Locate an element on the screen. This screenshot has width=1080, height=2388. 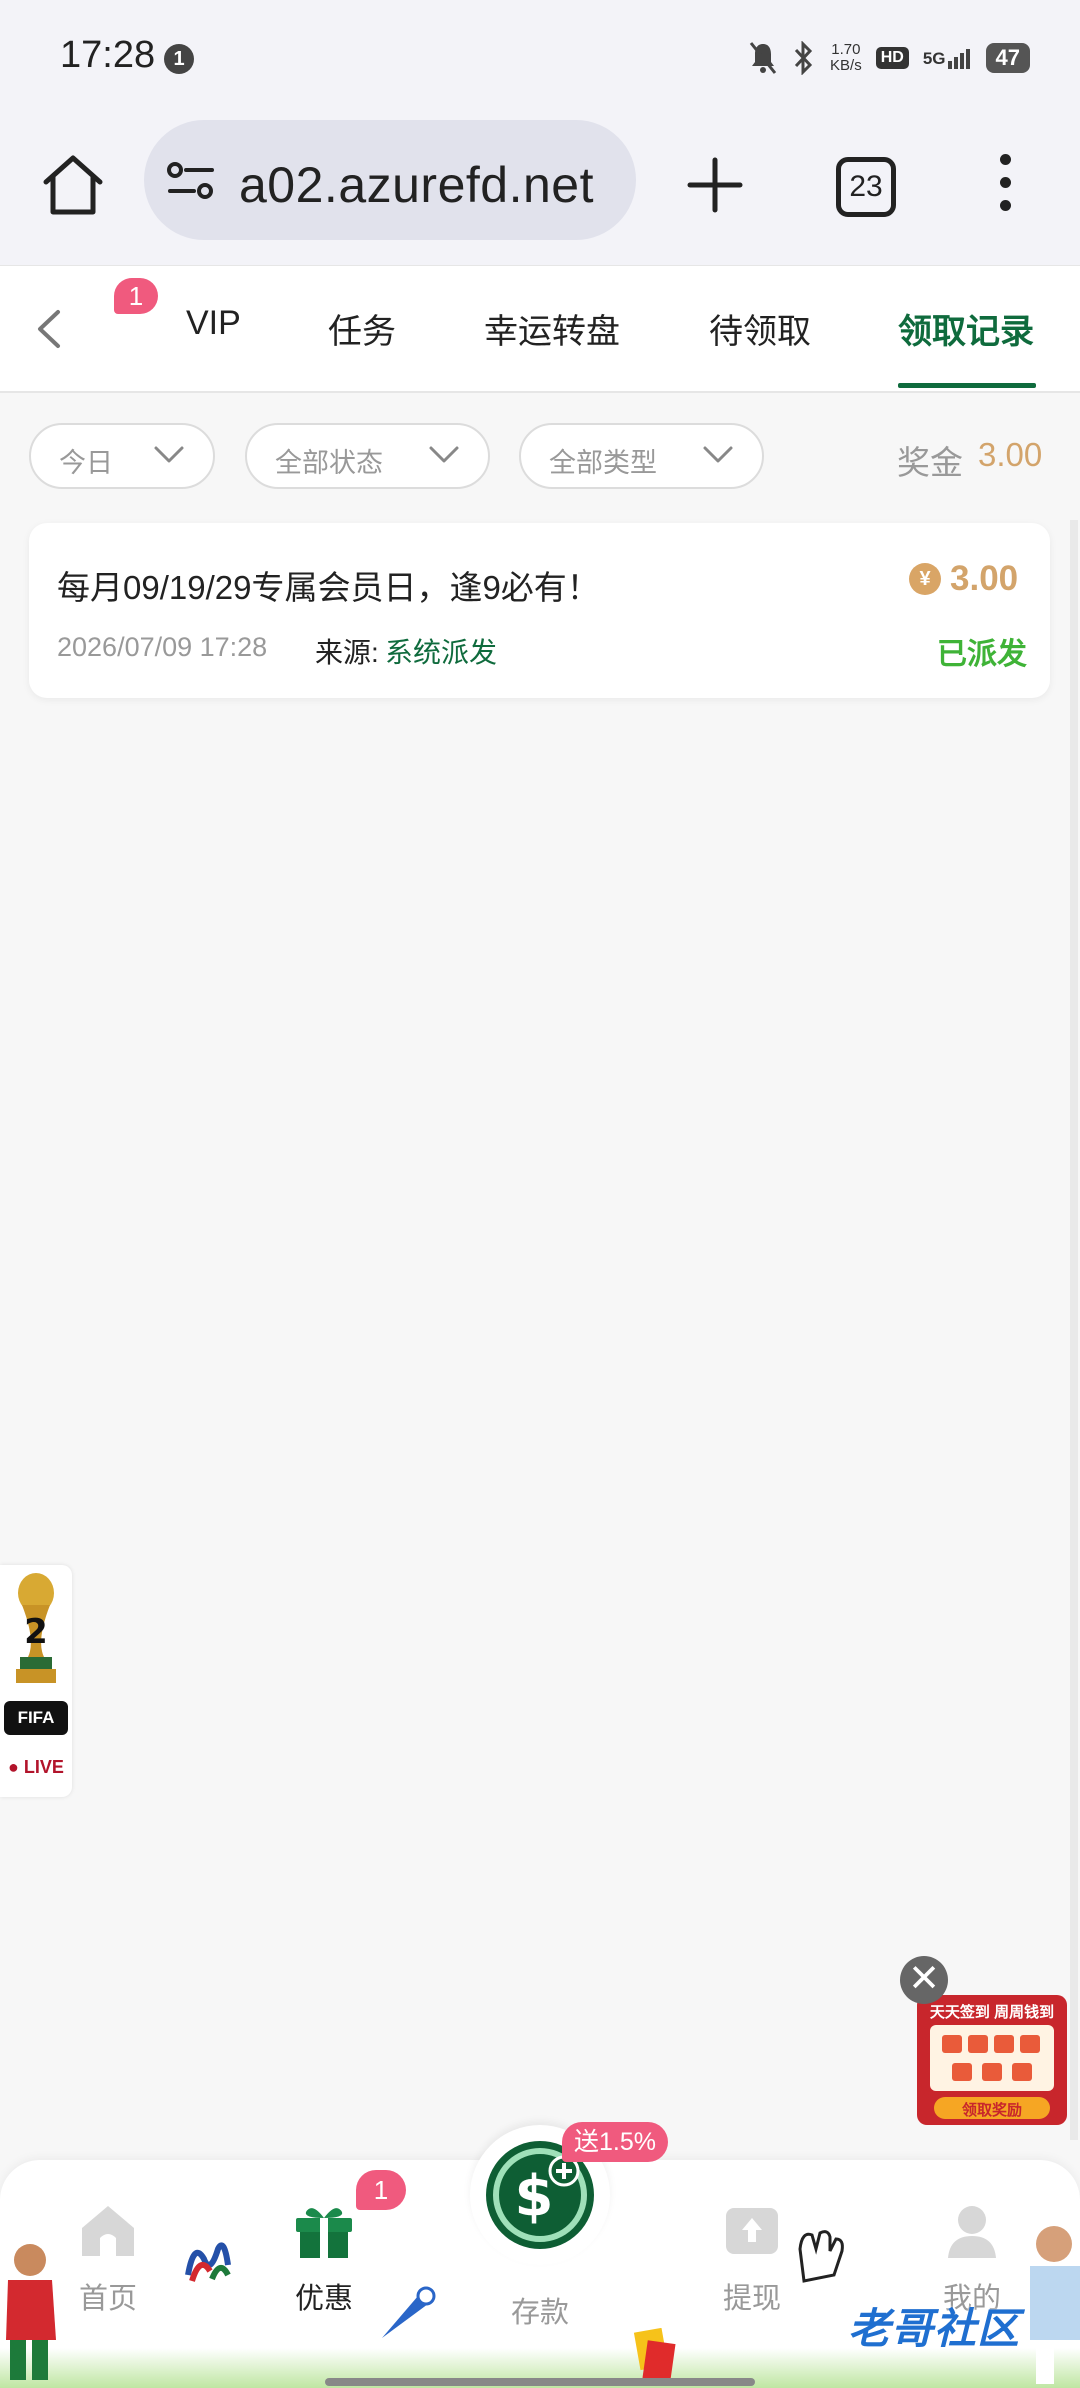
site-settings-icon is located at coordinates (191, 181).